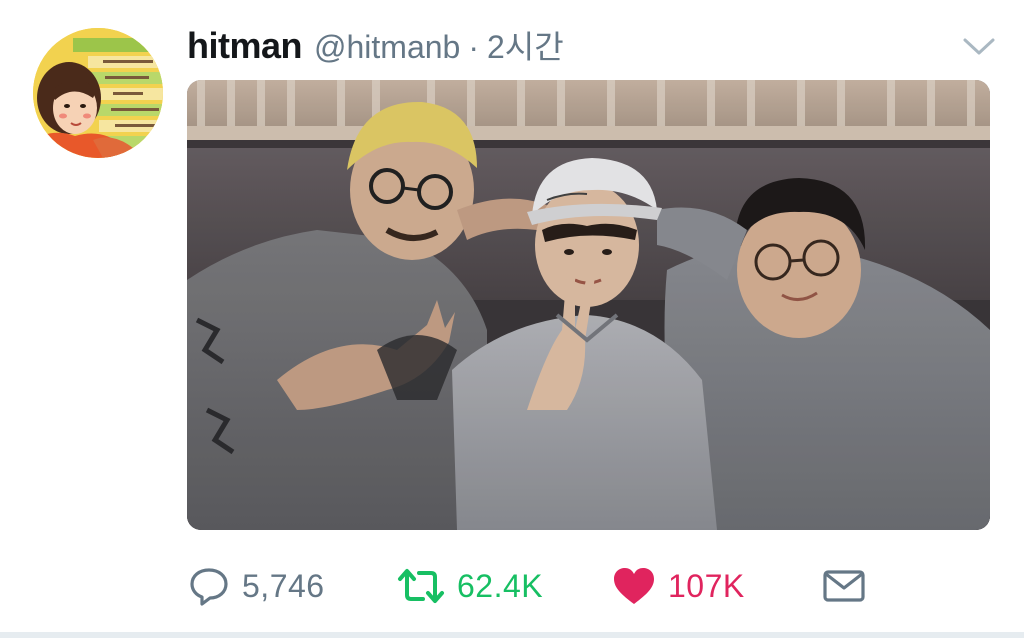  I want to click on reply-count: 5,746, so click(283, 585).